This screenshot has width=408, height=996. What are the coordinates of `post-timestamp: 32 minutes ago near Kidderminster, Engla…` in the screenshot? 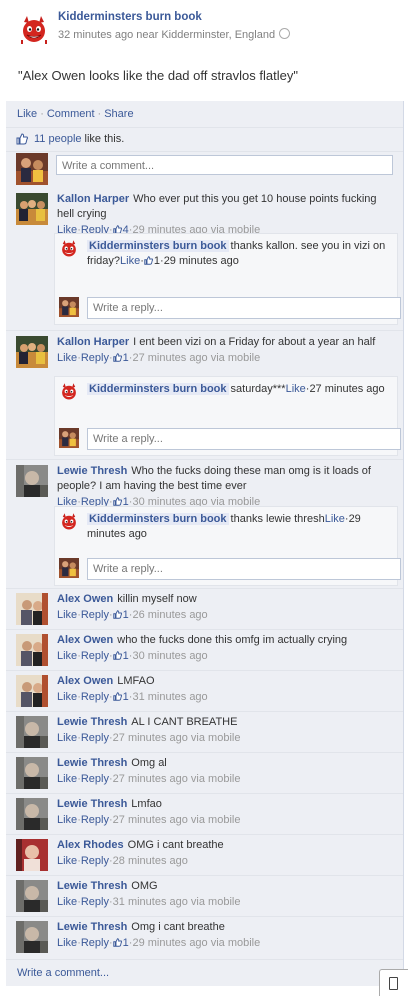 It's located at (174, 34).